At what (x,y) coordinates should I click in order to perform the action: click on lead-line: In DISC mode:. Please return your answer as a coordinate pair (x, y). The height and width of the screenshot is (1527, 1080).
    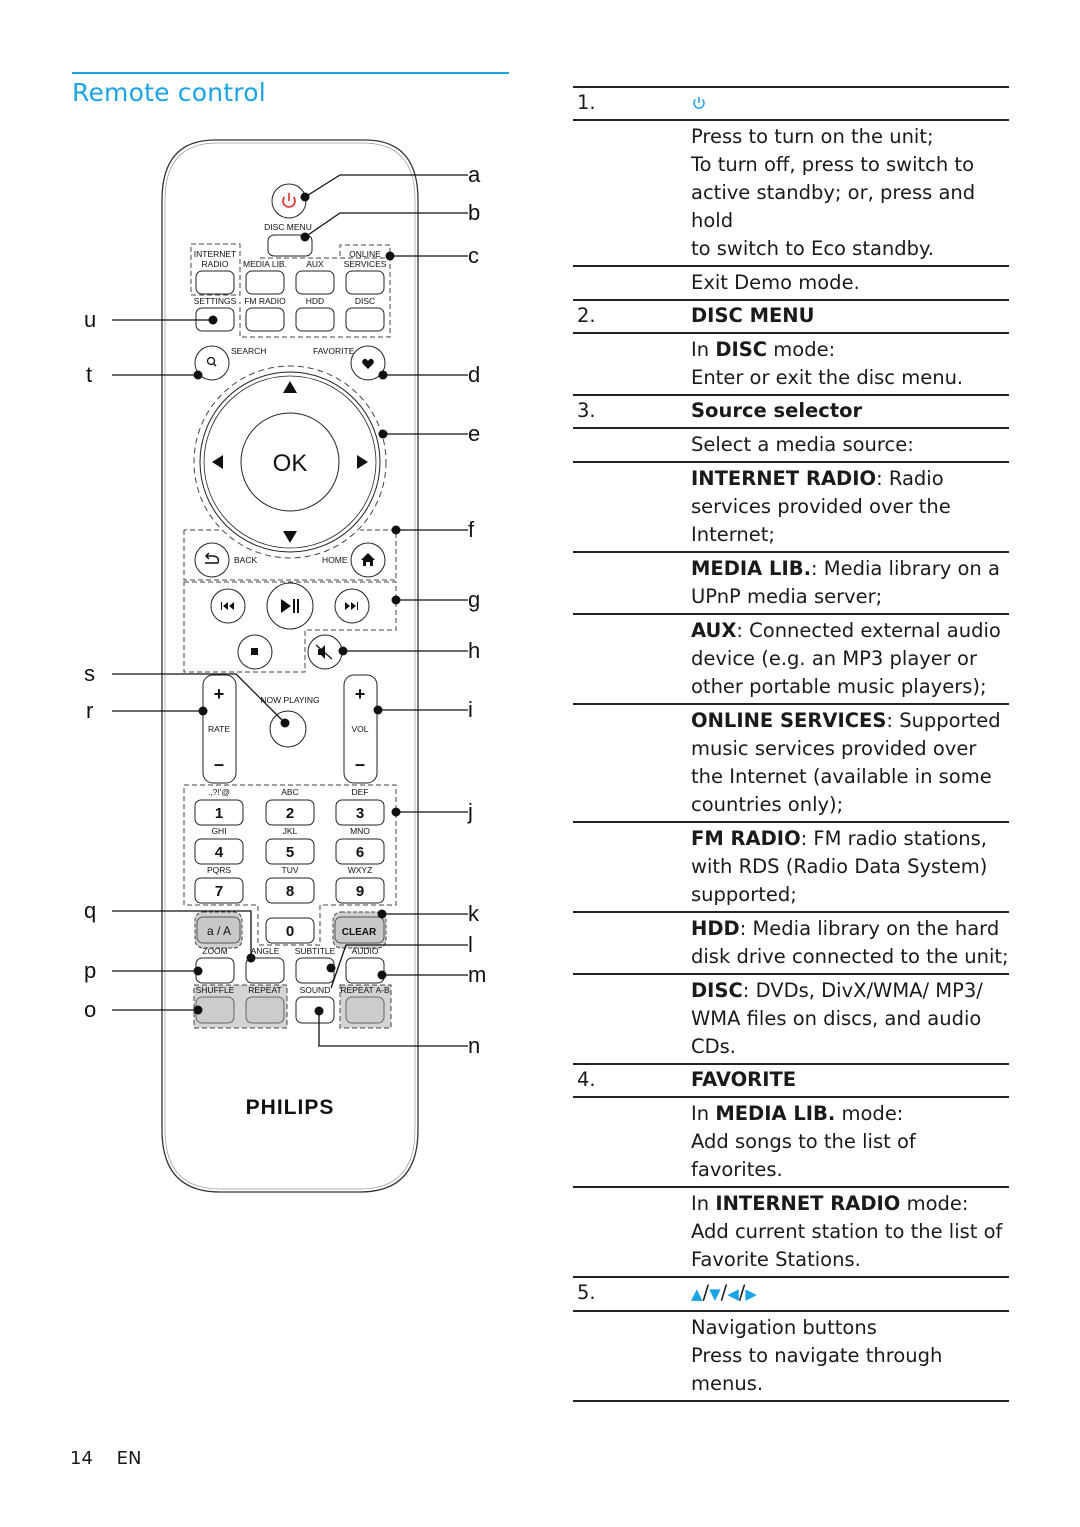
    Looking at the image, I should click on (850, 350).